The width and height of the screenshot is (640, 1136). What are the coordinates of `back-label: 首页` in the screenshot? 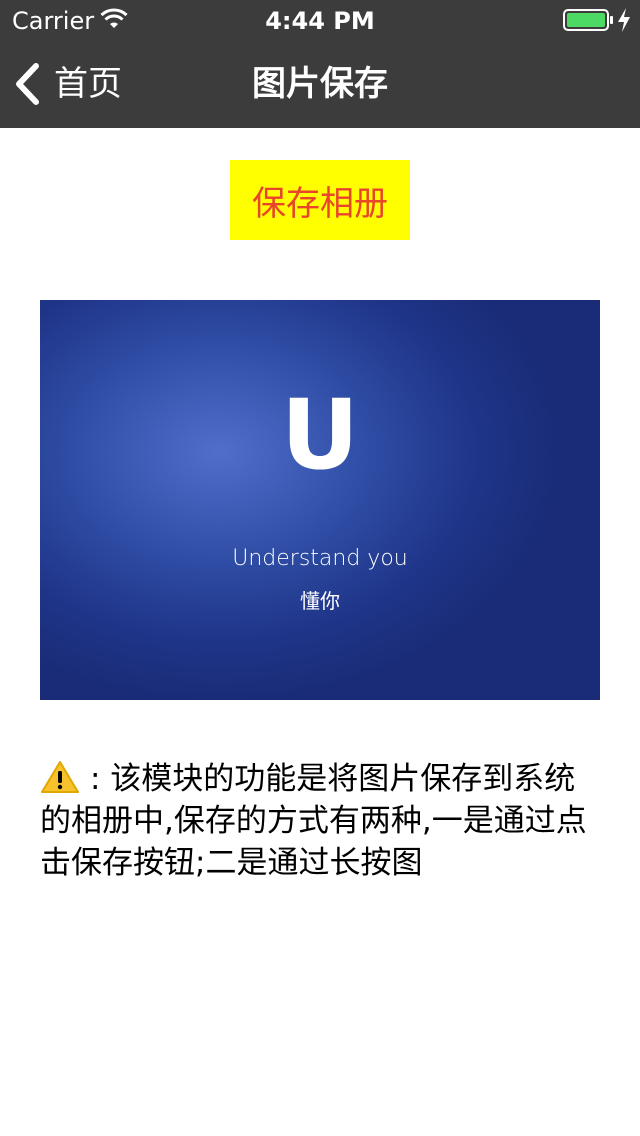 It's located at (88, 84).